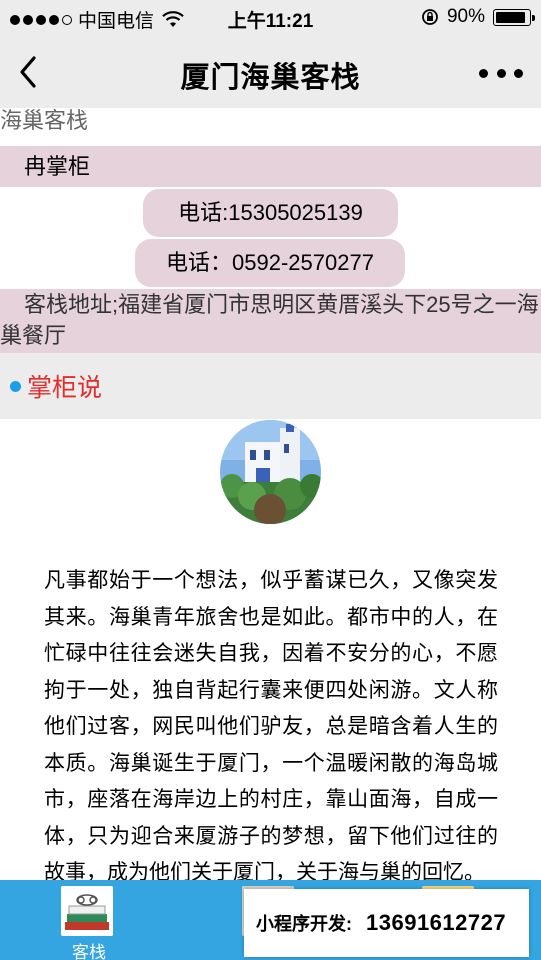  What do you see at coordinates (270, 386) in the screenshot?
I see `section-header: 掌柜说` at bounding box center [270, 386].